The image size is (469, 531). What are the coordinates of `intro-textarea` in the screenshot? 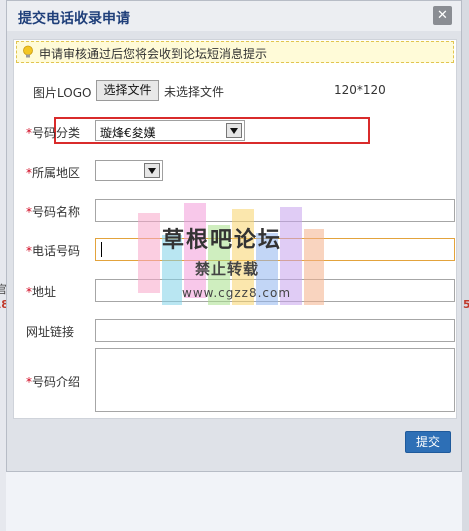 It's located at (275, 380).